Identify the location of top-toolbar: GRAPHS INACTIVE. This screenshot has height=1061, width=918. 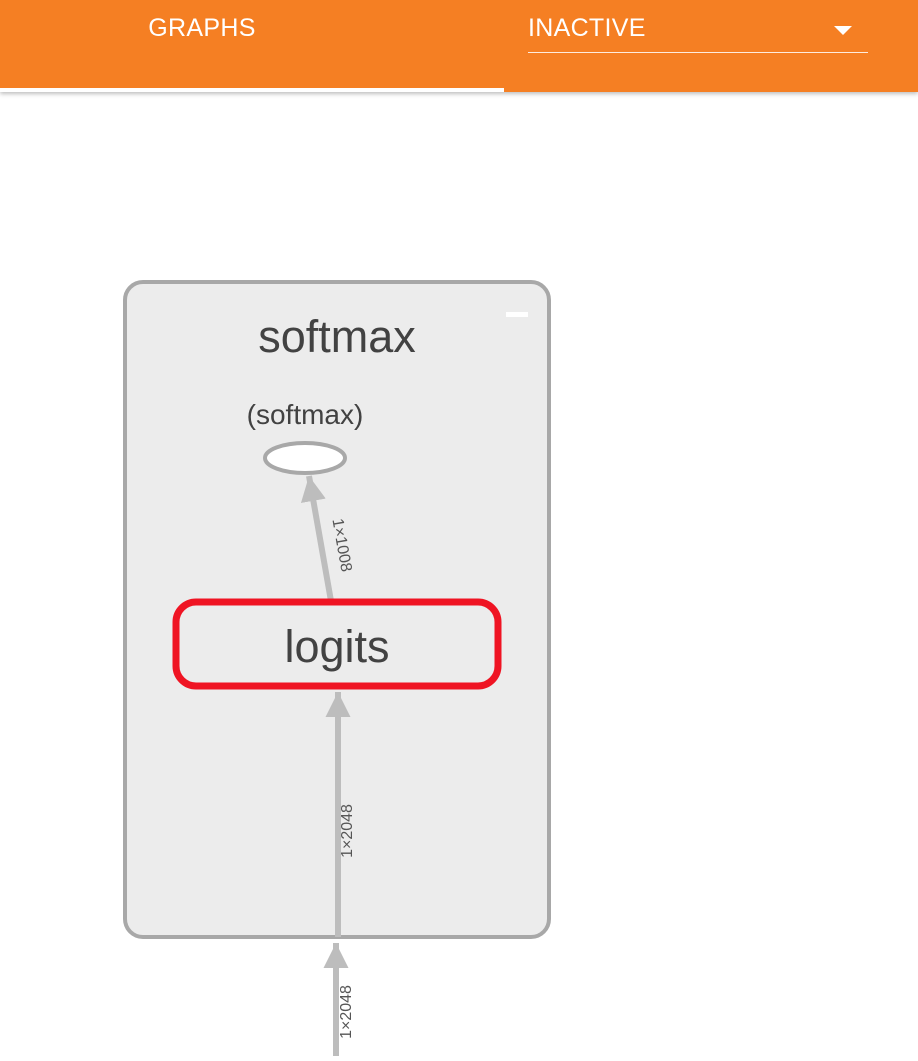
(459, 46).